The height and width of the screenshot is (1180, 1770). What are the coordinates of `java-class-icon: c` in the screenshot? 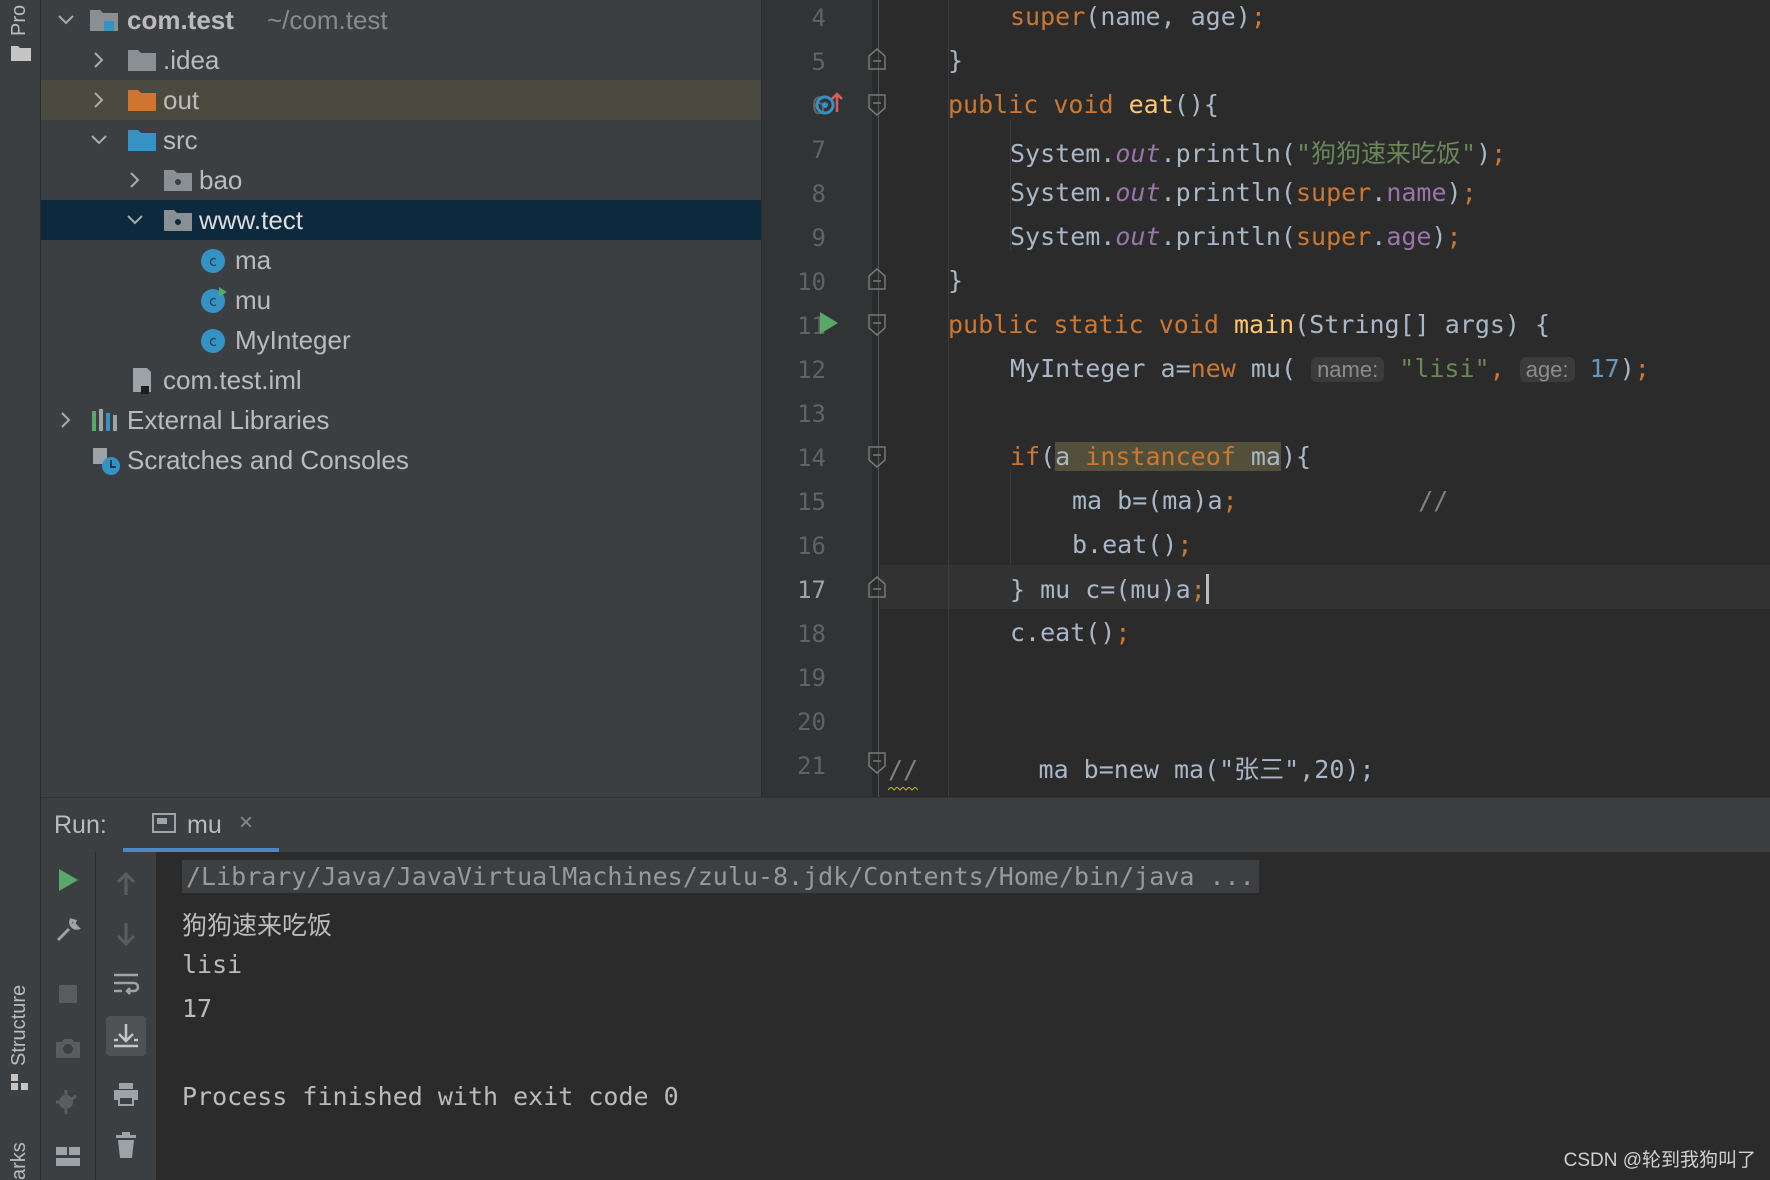 It's located at (214, 340).